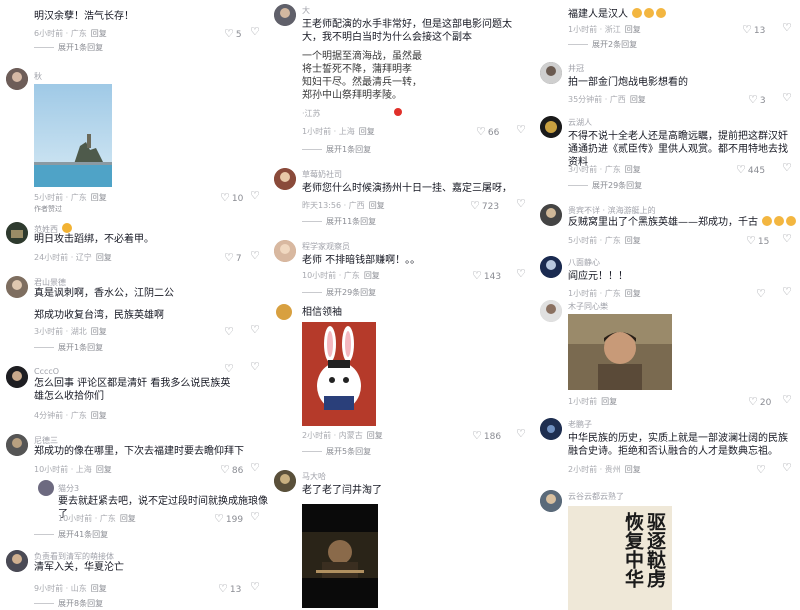  Describe the element at coordinates (231, 197) in the screenshot. I see `like-button: ♡ 10` at that location.